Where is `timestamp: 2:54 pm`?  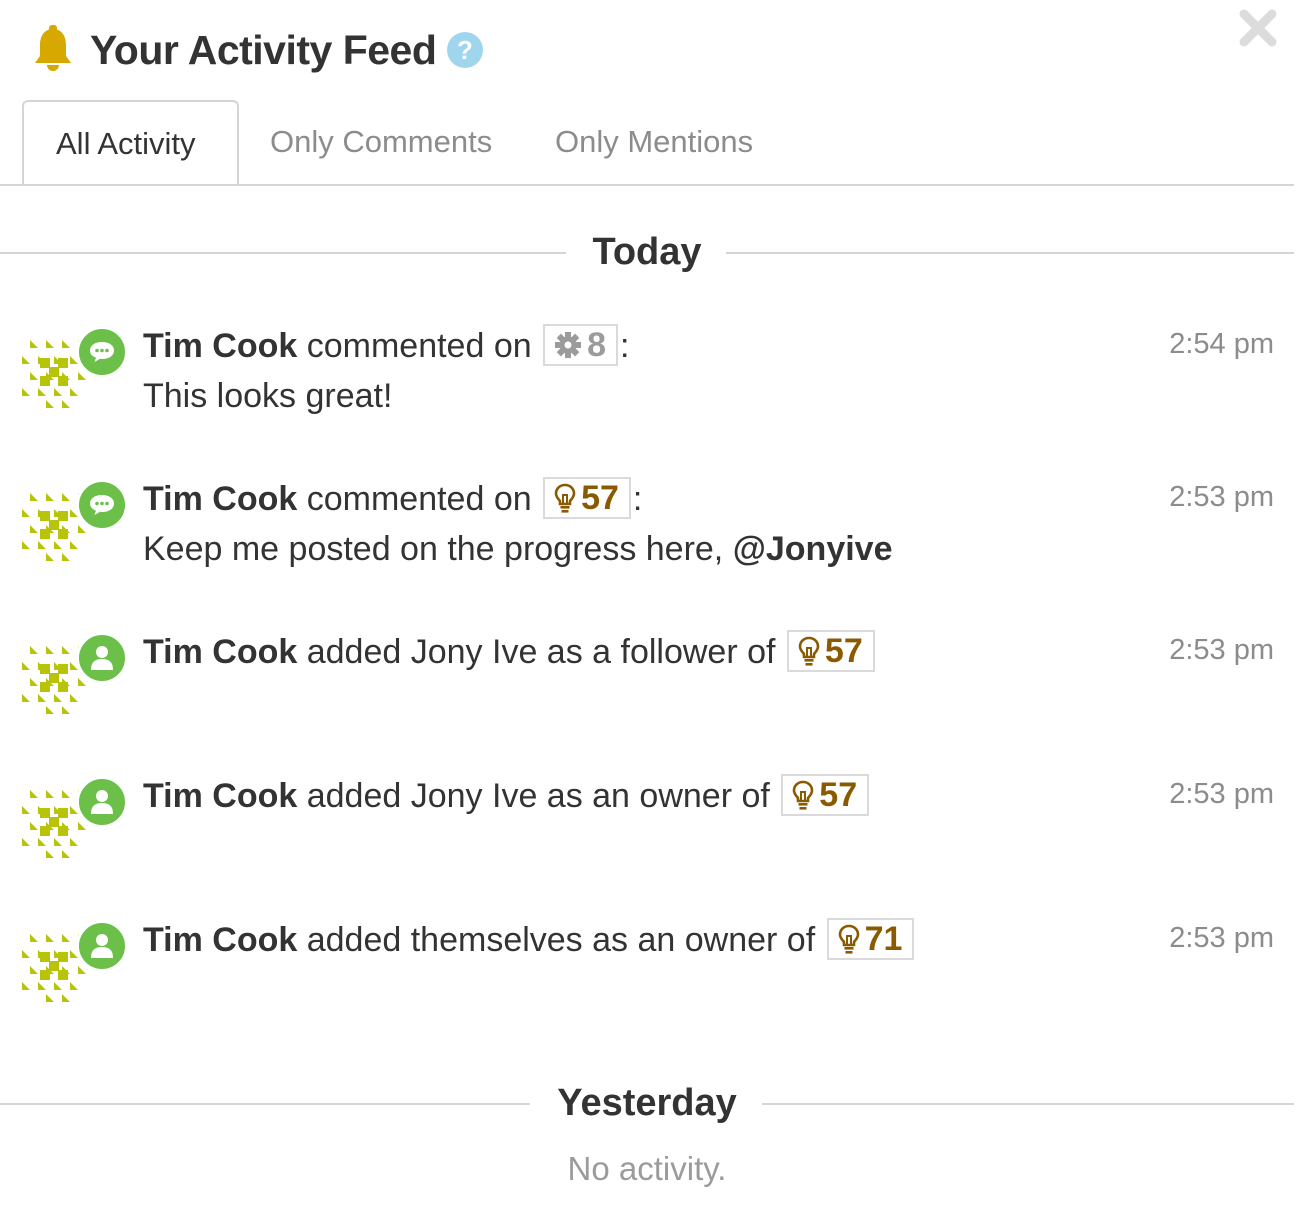 timestamp: 2:54 pm is located at coordinates (1221, 344).